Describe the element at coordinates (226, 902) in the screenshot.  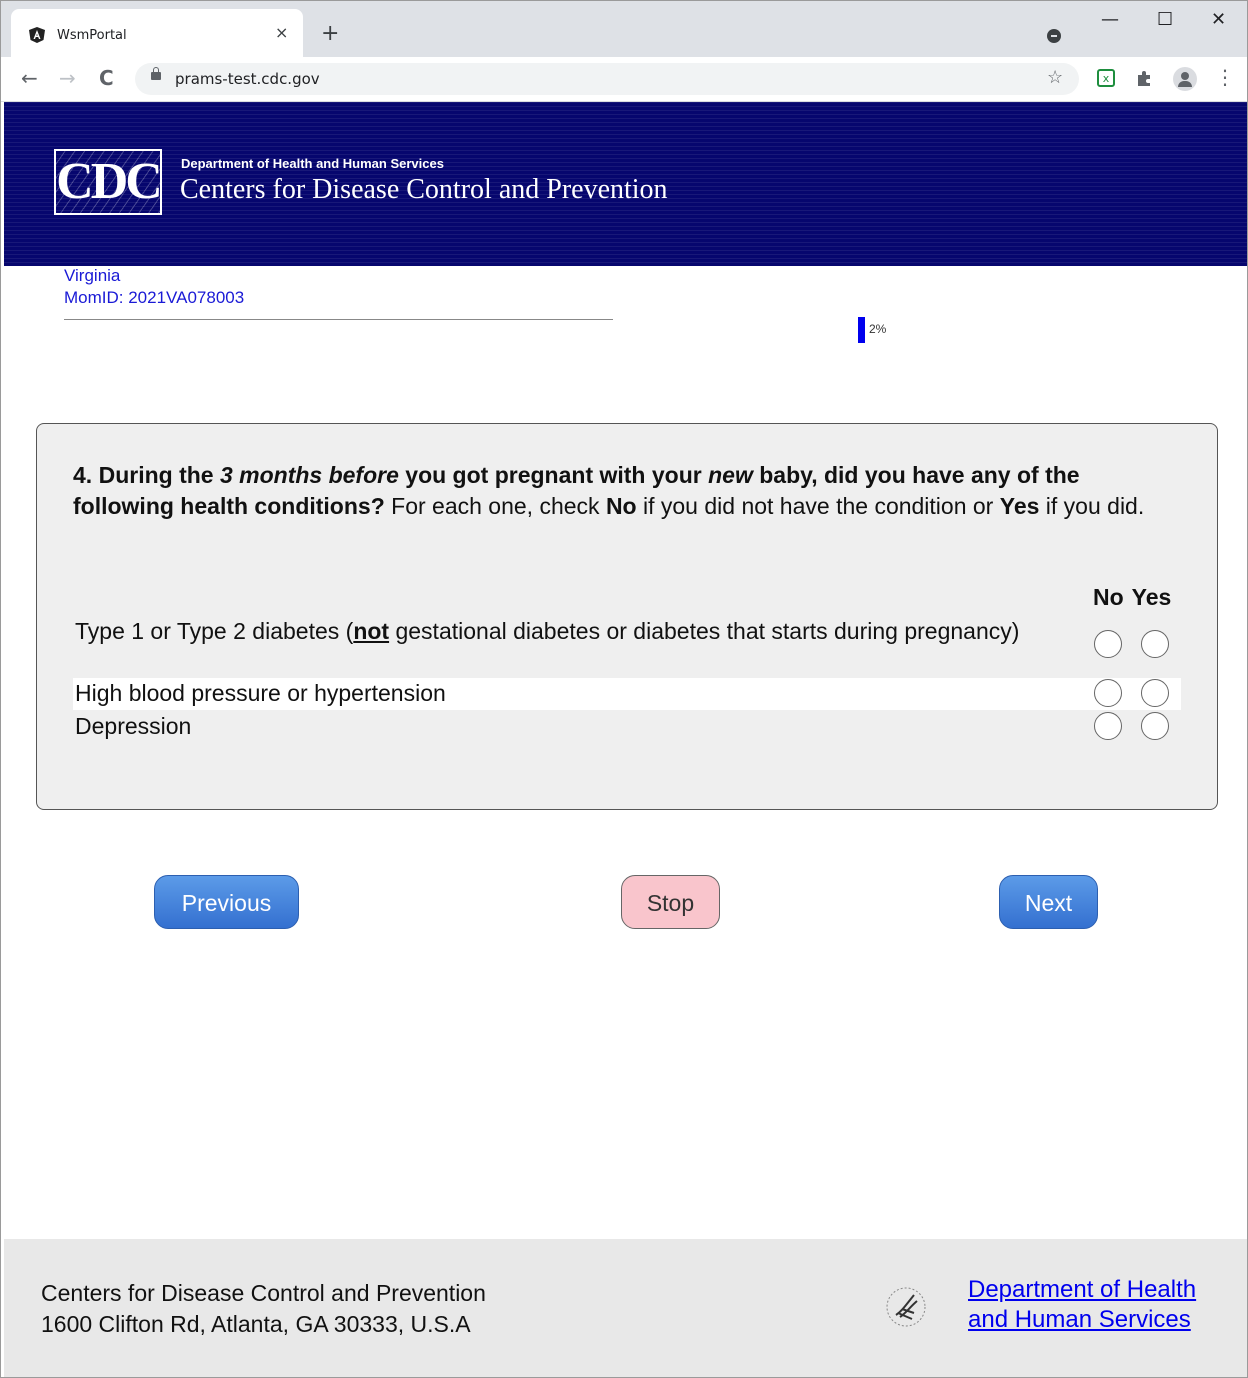
I see `previous-button: Previous` at that location.